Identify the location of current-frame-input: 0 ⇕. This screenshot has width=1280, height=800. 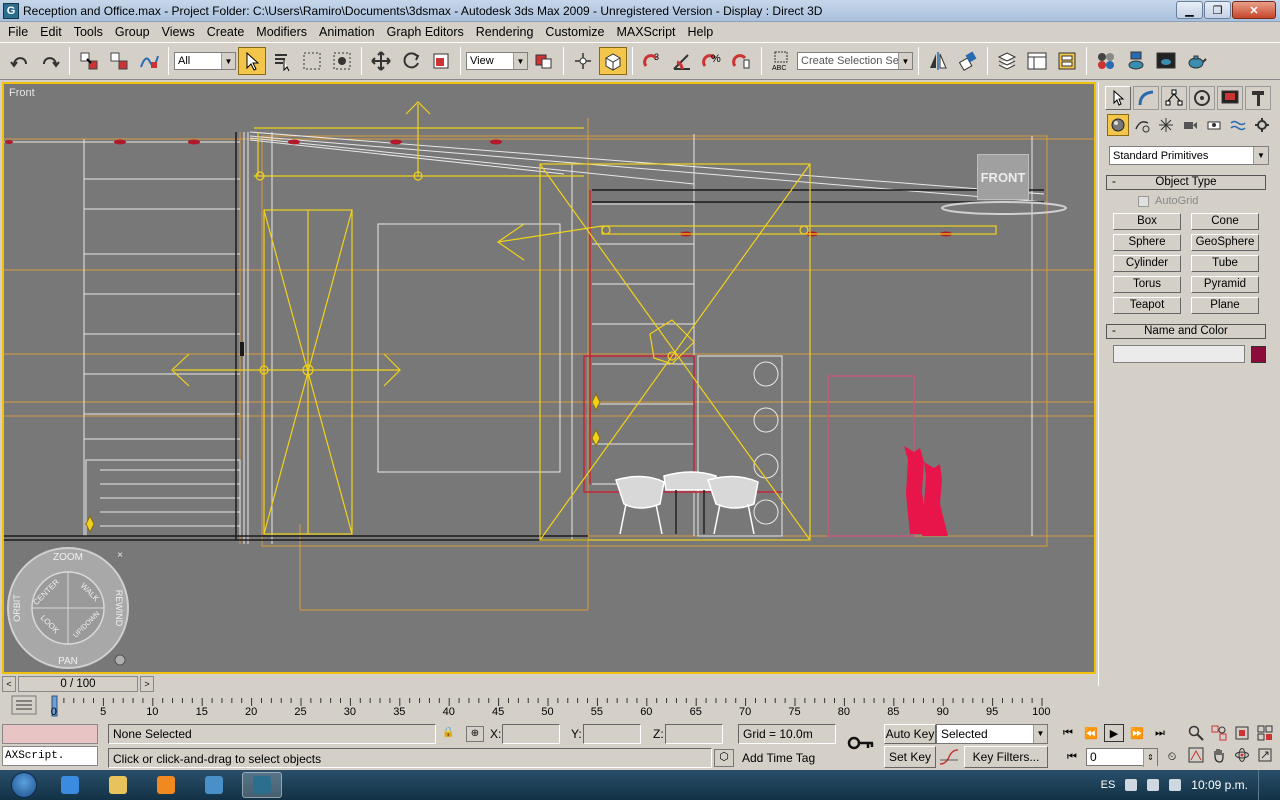
(1122, 757).